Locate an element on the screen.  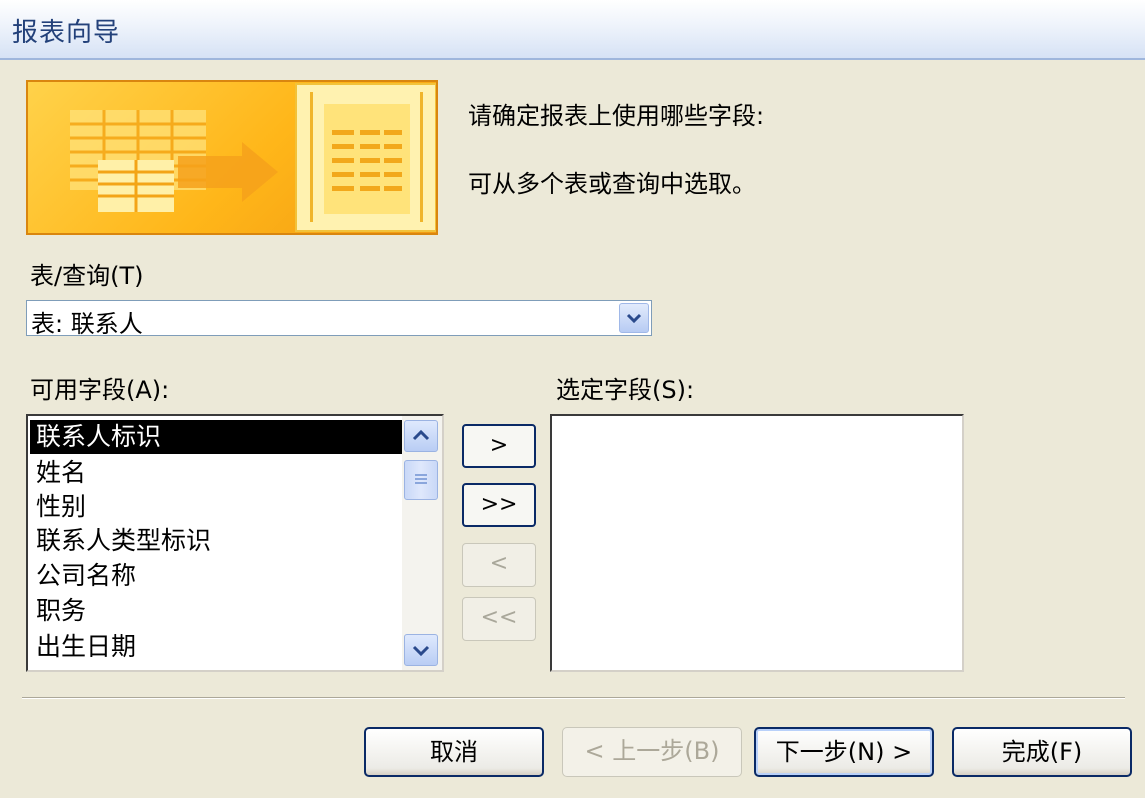
list-item: 出生日期 is located at coordinates (85, 647).